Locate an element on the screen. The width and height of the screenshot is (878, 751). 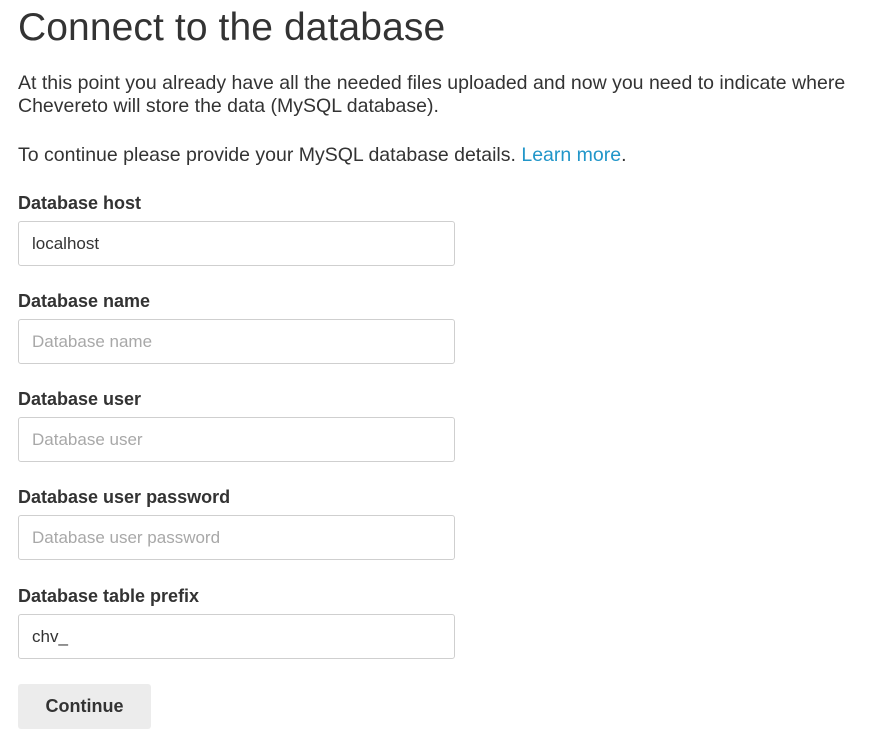
field-database-user: Database user is located at coordinates (236, 425).